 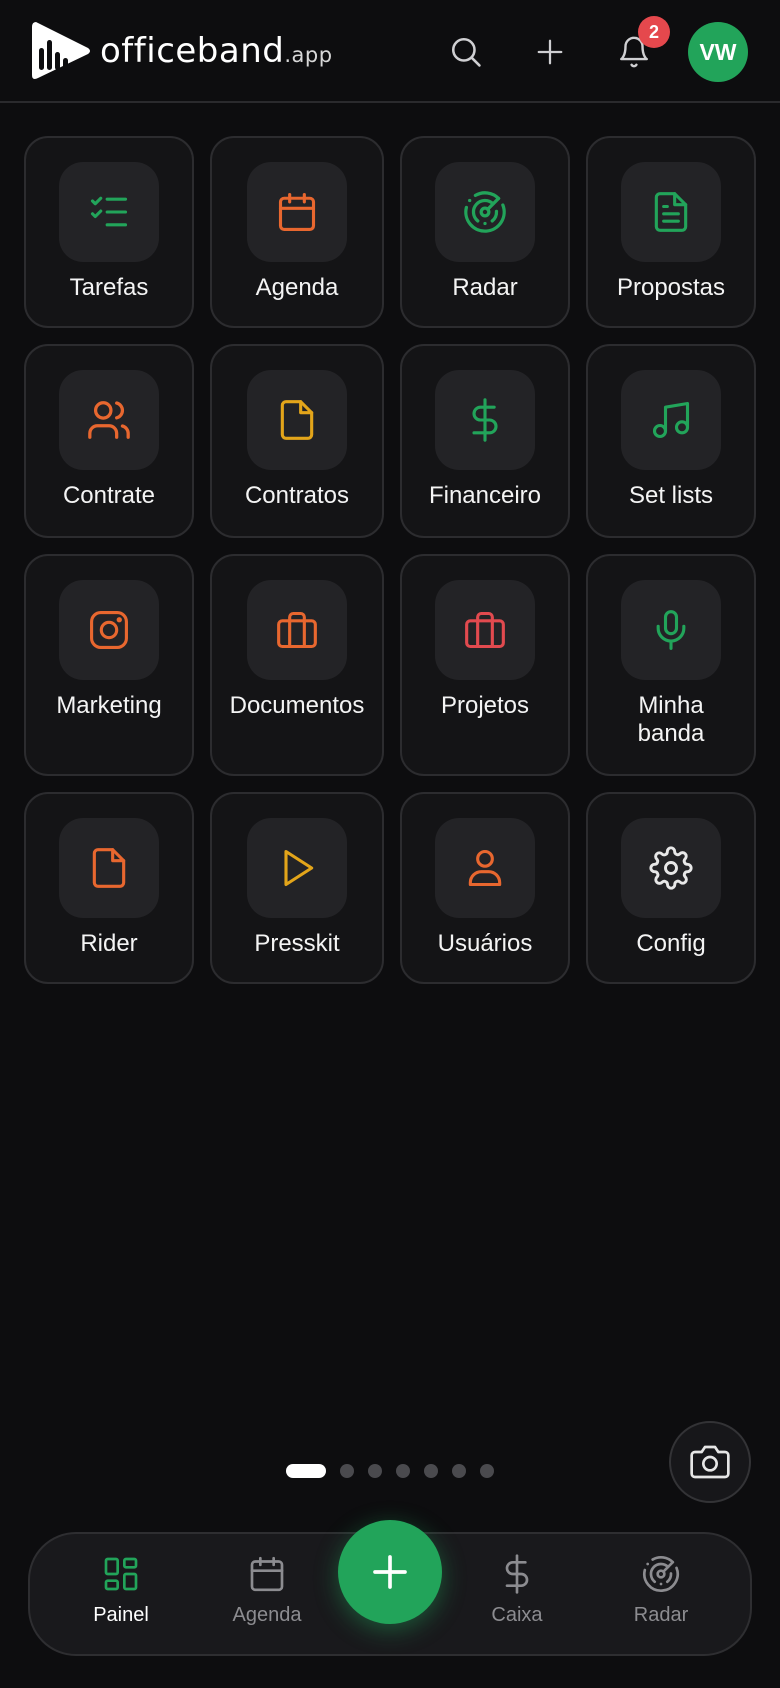 I want to click on tile-marketing: Marketing, so click(x=109, y=665).